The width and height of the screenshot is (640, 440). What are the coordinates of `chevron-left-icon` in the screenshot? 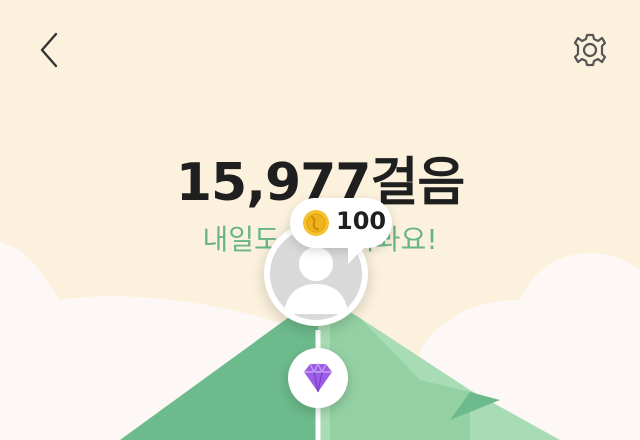 It's located at (49, 50).